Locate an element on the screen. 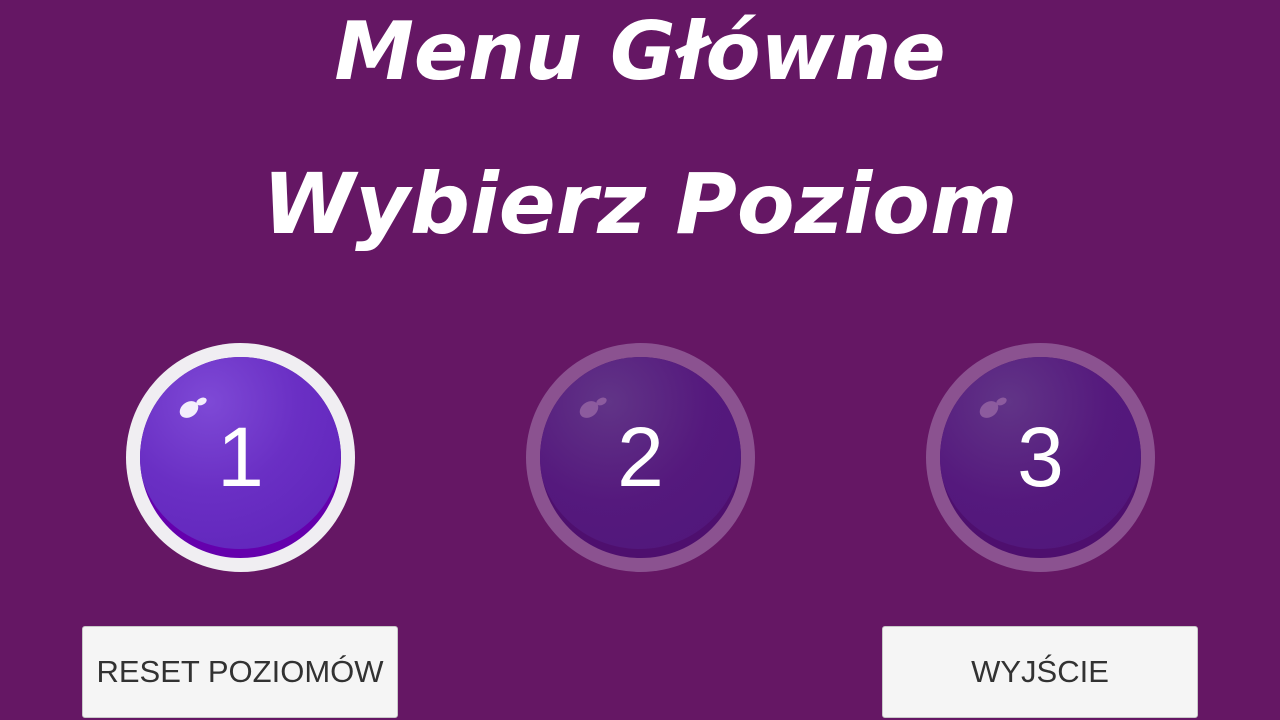 Image resolution: width=1280 pixels, height=720 pixels. exit-button: WYJŚCIE is located at coordinates (1040, 672).